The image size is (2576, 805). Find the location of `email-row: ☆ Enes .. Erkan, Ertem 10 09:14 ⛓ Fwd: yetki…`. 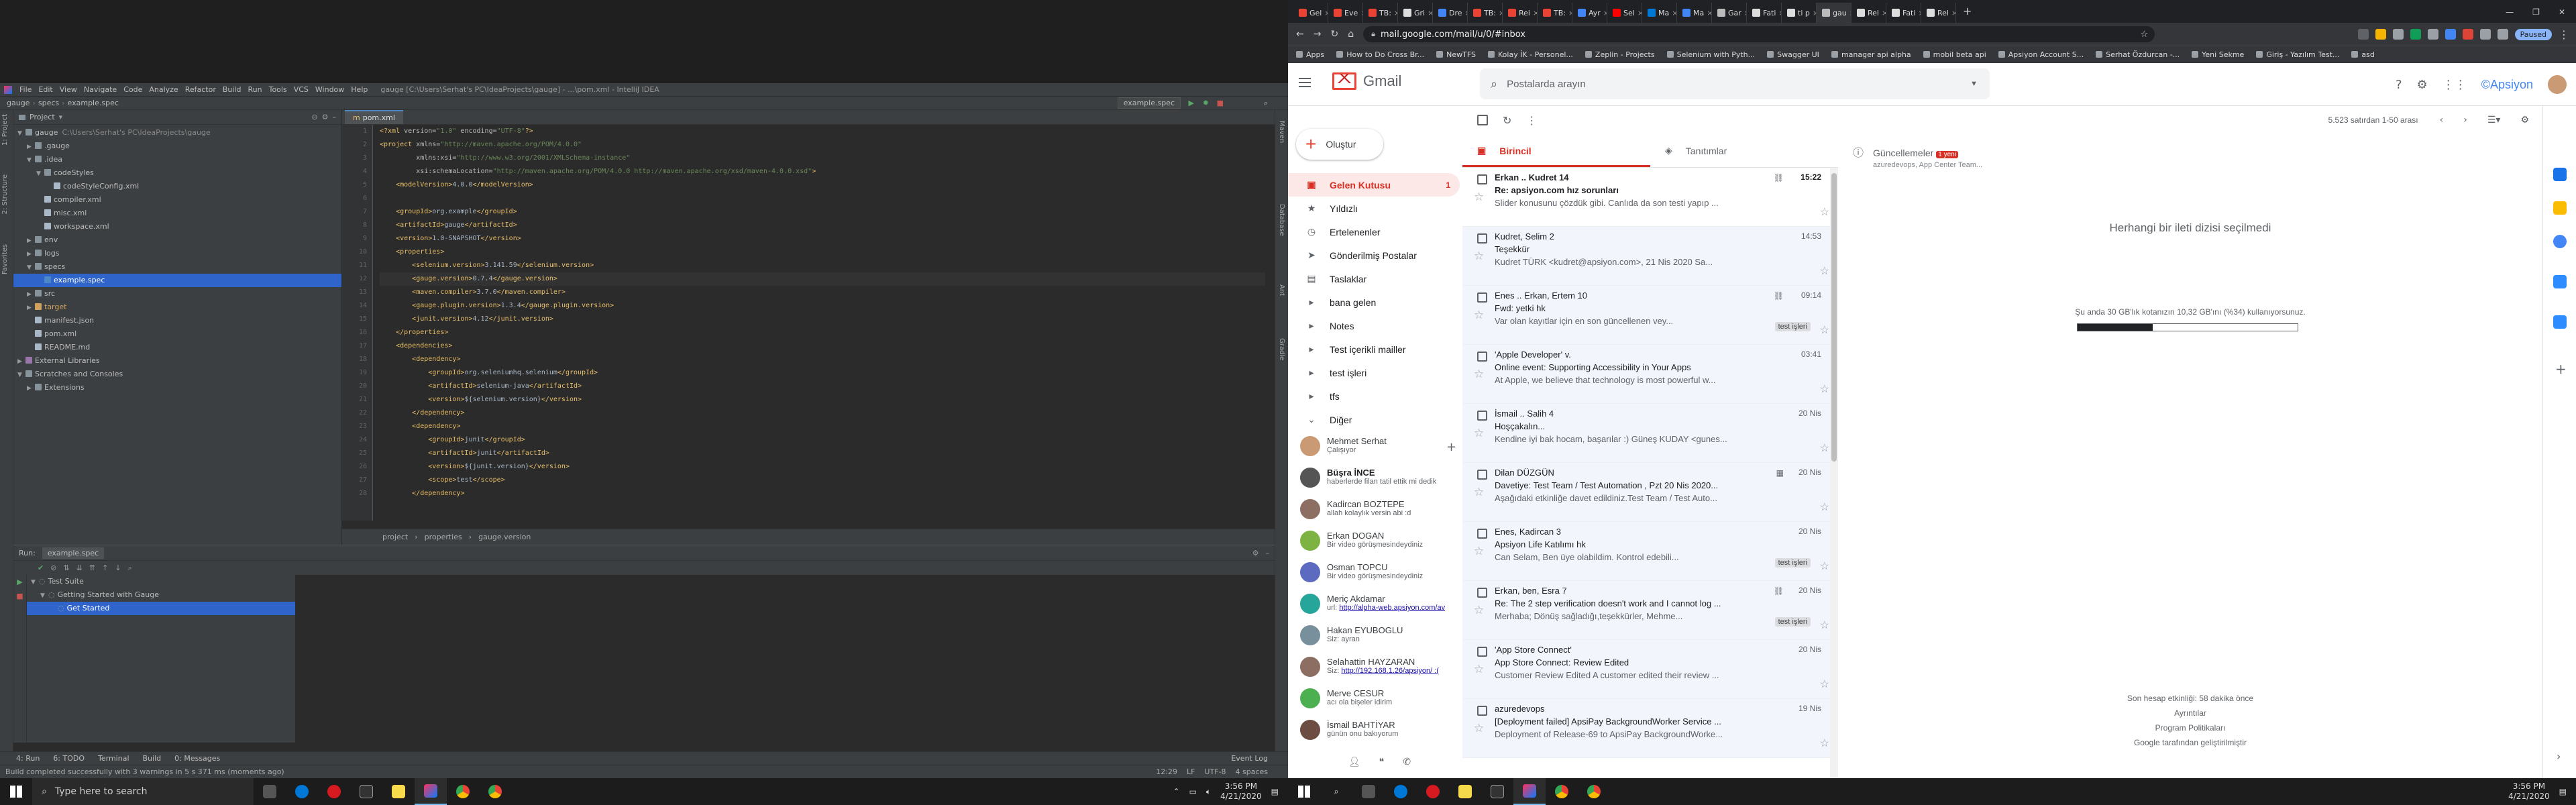

email-row: ☆ Enes .. Erkan, Ertem 10 09:14 ⛓ Fwd: yetki… is located at coordinates (1649, 315).